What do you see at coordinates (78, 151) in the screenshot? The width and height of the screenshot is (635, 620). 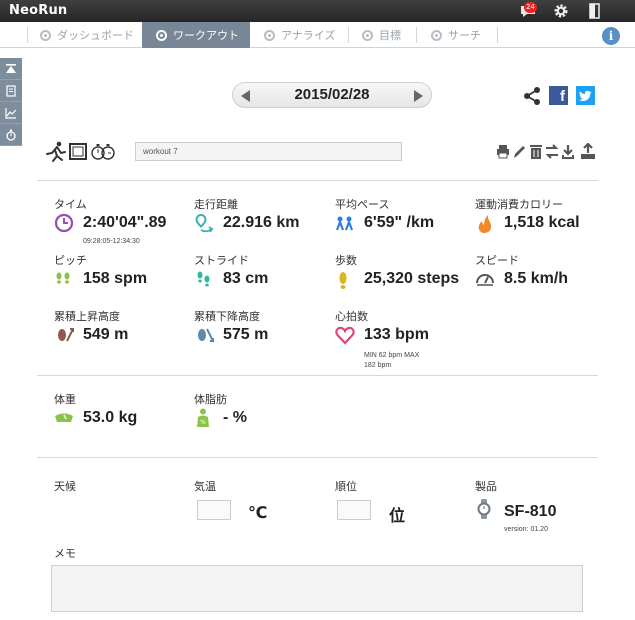 I see `treadmill-screen-icon` at bounding box center [78, 151].